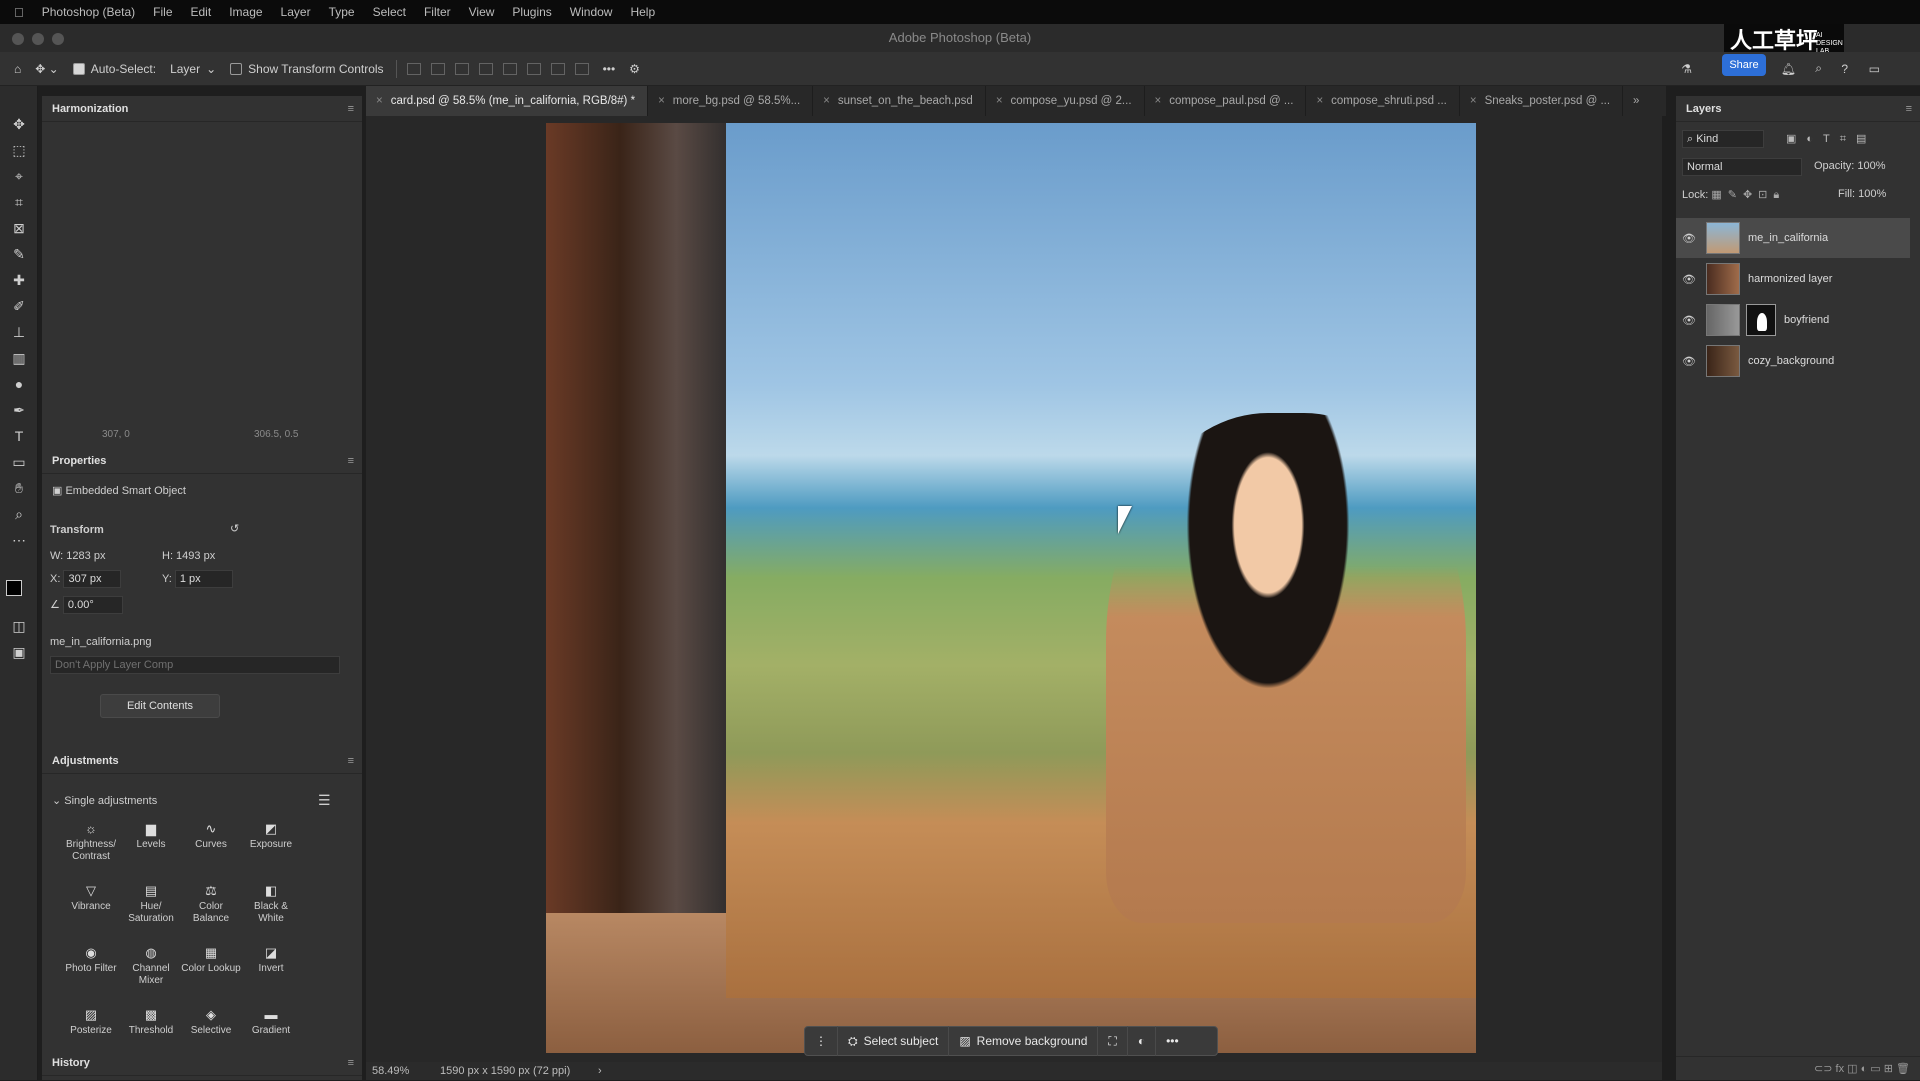 The height and width of the screenshot is (1081, 1920). I want to click on layers-footer-icons: ⊂⊃ fx ◫ ◐ ▭ ⊞ 🗑︎, so click(1798, 1068).